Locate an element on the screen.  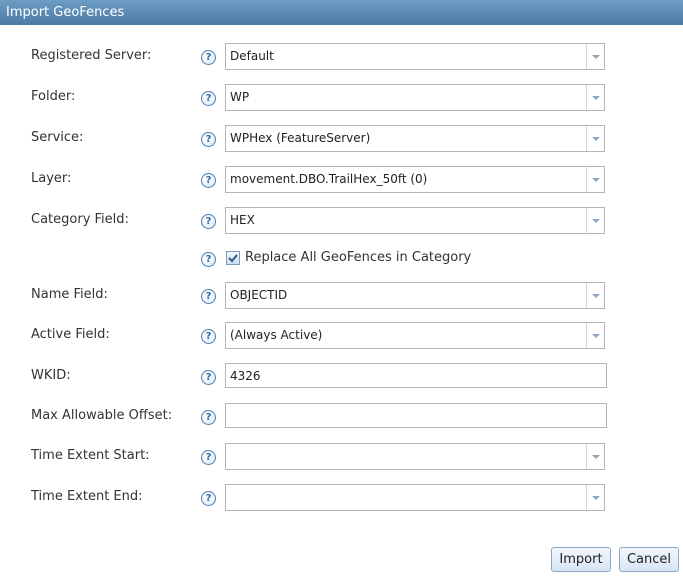
row-replace-all: ? Replace All GeoFences in Category is located at coordinates (341, 259).